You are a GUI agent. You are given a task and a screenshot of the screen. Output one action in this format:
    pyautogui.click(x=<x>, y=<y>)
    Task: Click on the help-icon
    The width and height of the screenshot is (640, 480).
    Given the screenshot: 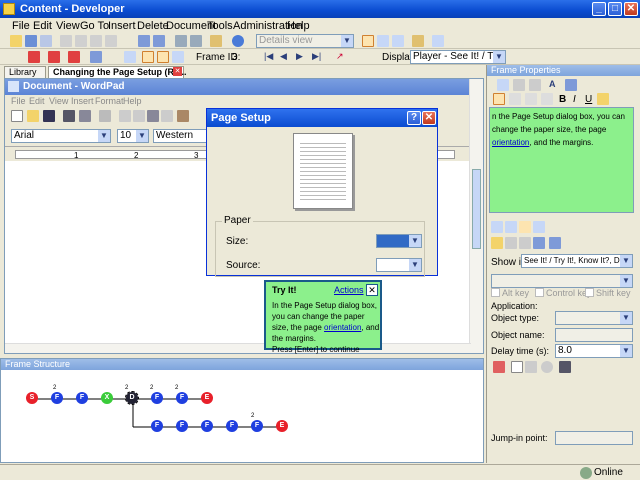 What is the action you would take?
    pyautogui.click(x=238, y=41)
    